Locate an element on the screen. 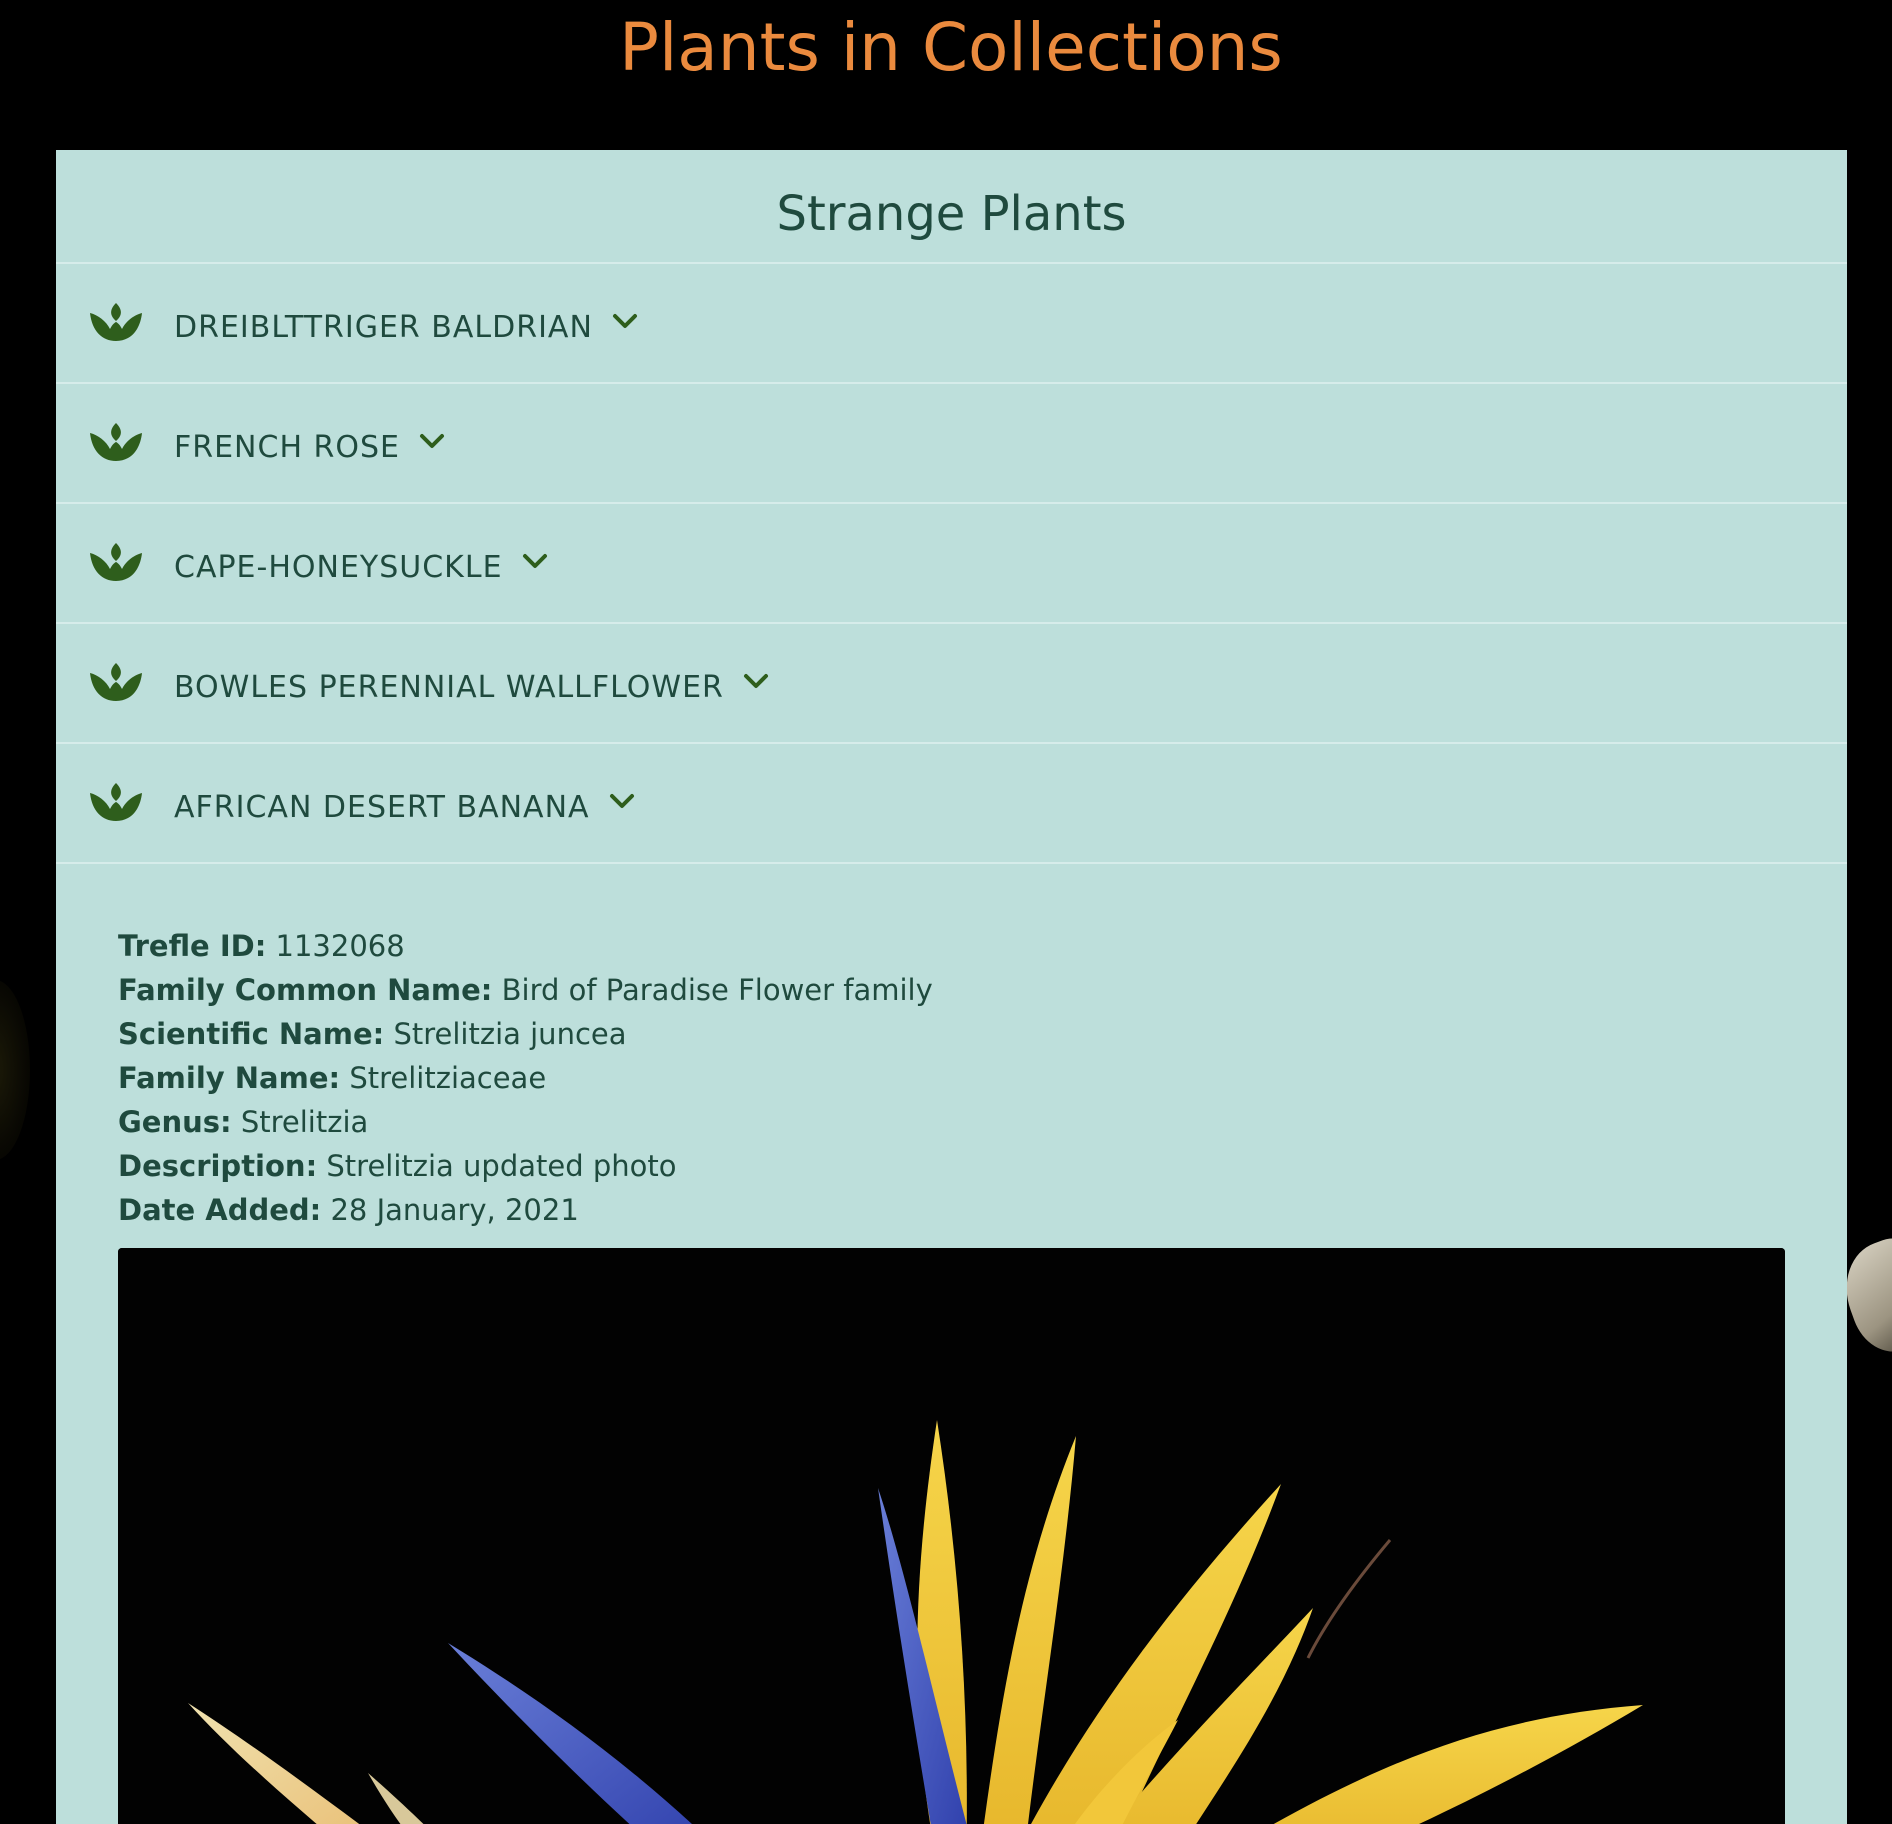 This screenshot has height=1824, width=1892. detail-label: Date Added: is located at coordinates (220, 1210).